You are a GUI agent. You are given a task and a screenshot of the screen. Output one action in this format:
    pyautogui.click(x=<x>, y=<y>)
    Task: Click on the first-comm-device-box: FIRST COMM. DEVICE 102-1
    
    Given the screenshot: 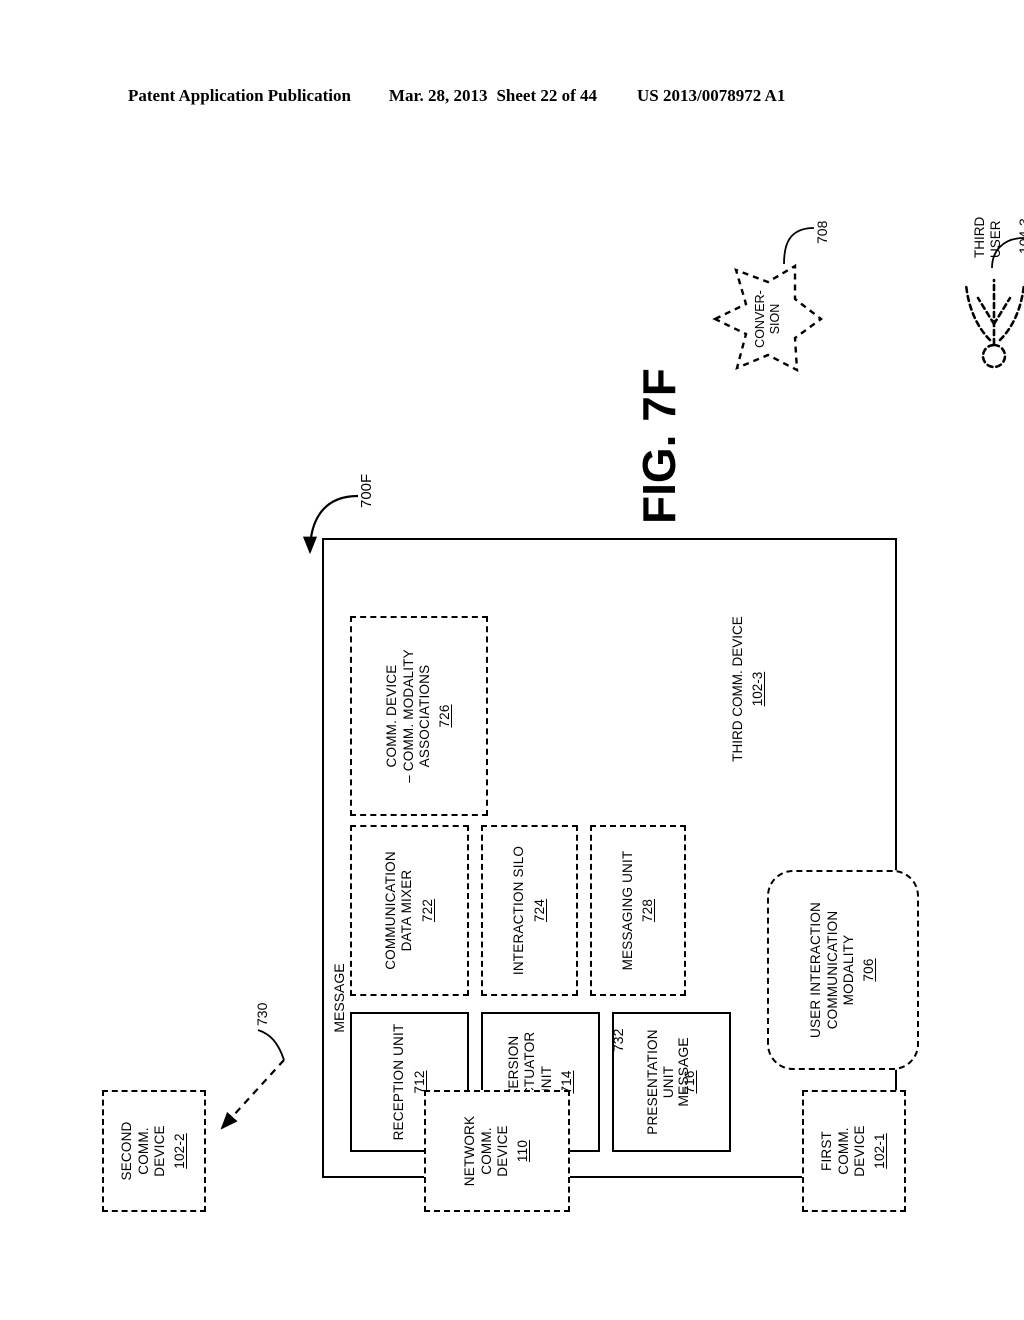 What is the action you would take?
    pyautogui.click(x=854, y=1151)
    